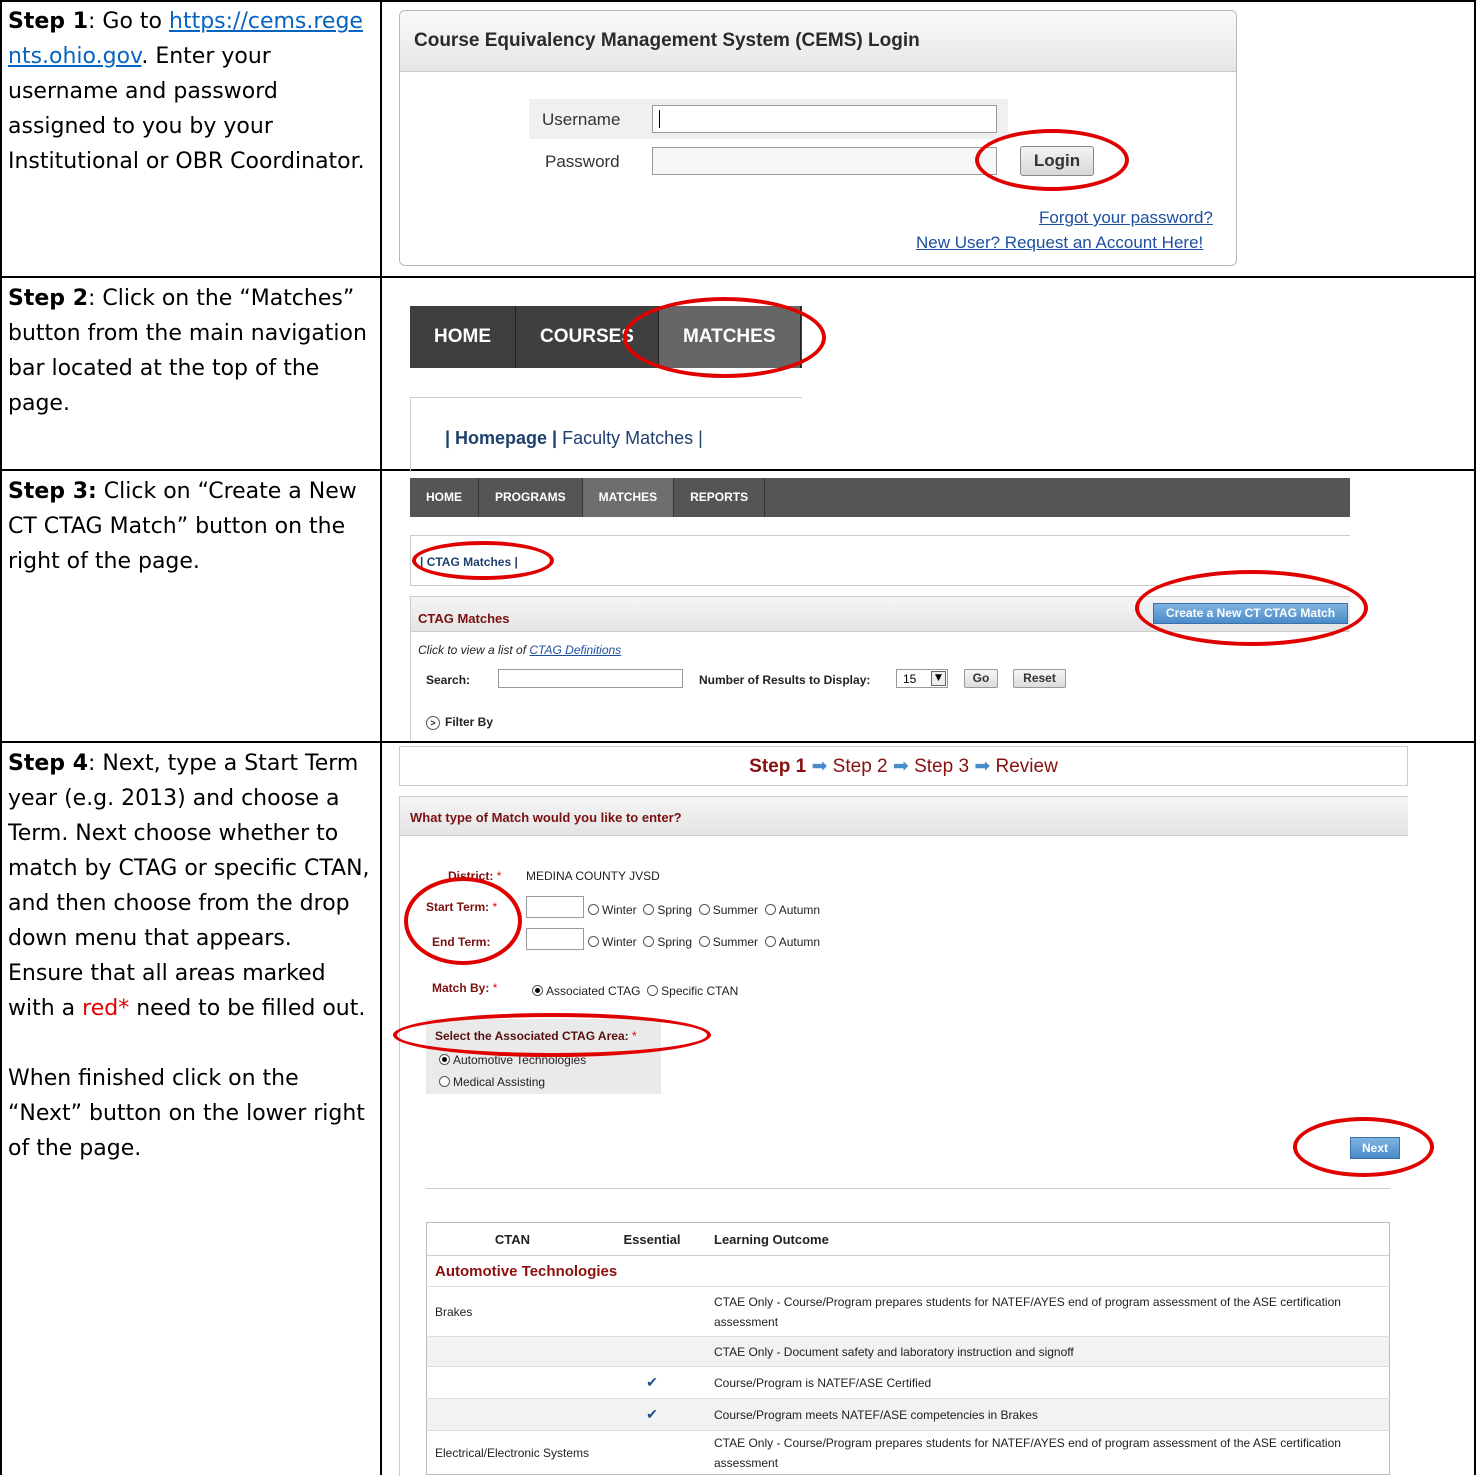  What do you see at coordinates (938, 678) in the screenshot?
I see `chevron-down-icon: ▼` at bounding box center [938, 678].